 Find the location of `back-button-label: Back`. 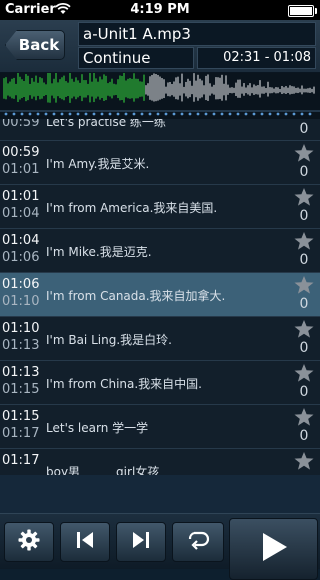

back-button-label: Back is located at coordinates (39, 45).